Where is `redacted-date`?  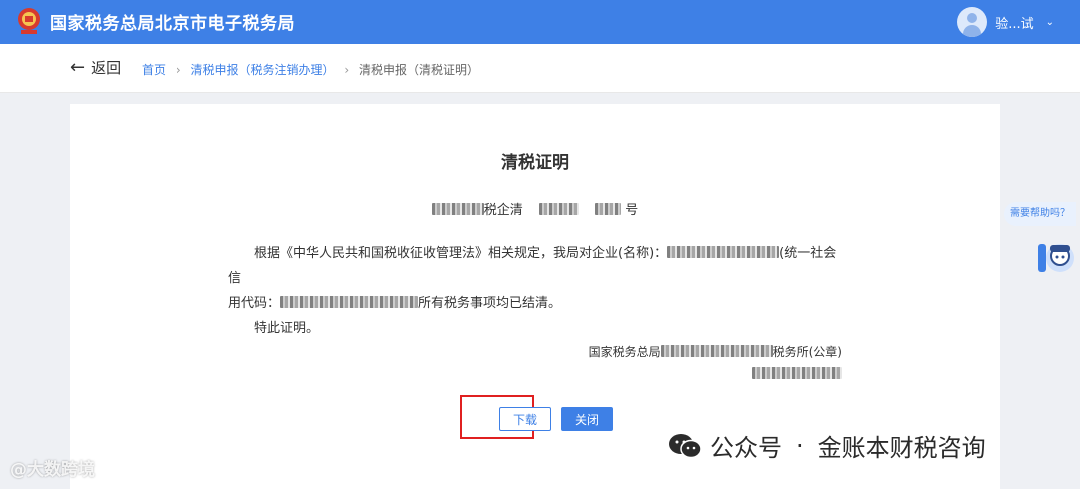 redacted-date is located at coordinates (797, 373).